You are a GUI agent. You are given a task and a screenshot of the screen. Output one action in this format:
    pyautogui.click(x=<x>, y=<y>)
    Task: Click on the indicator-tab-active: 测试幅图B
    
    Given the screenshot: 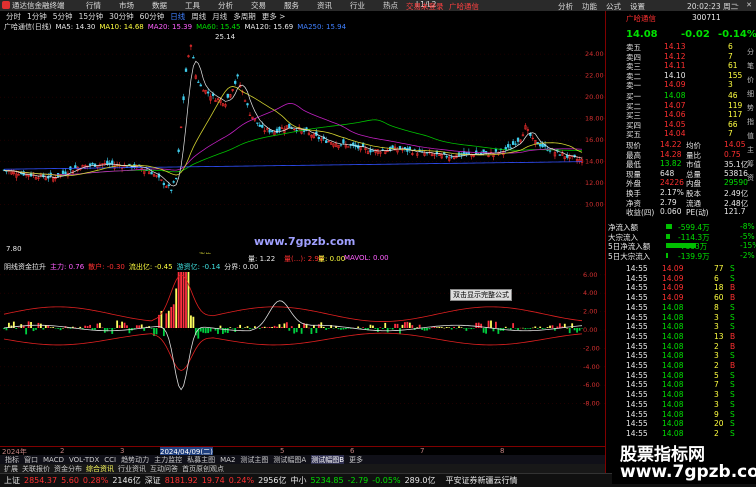 What is the action you would take?
    pyautogui.click(x=328, y=459)
    